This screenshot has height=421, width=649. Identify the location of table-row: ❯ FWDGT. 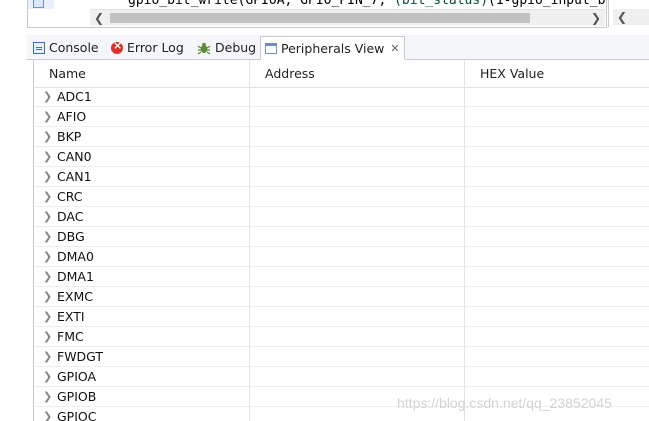
(341, 357).